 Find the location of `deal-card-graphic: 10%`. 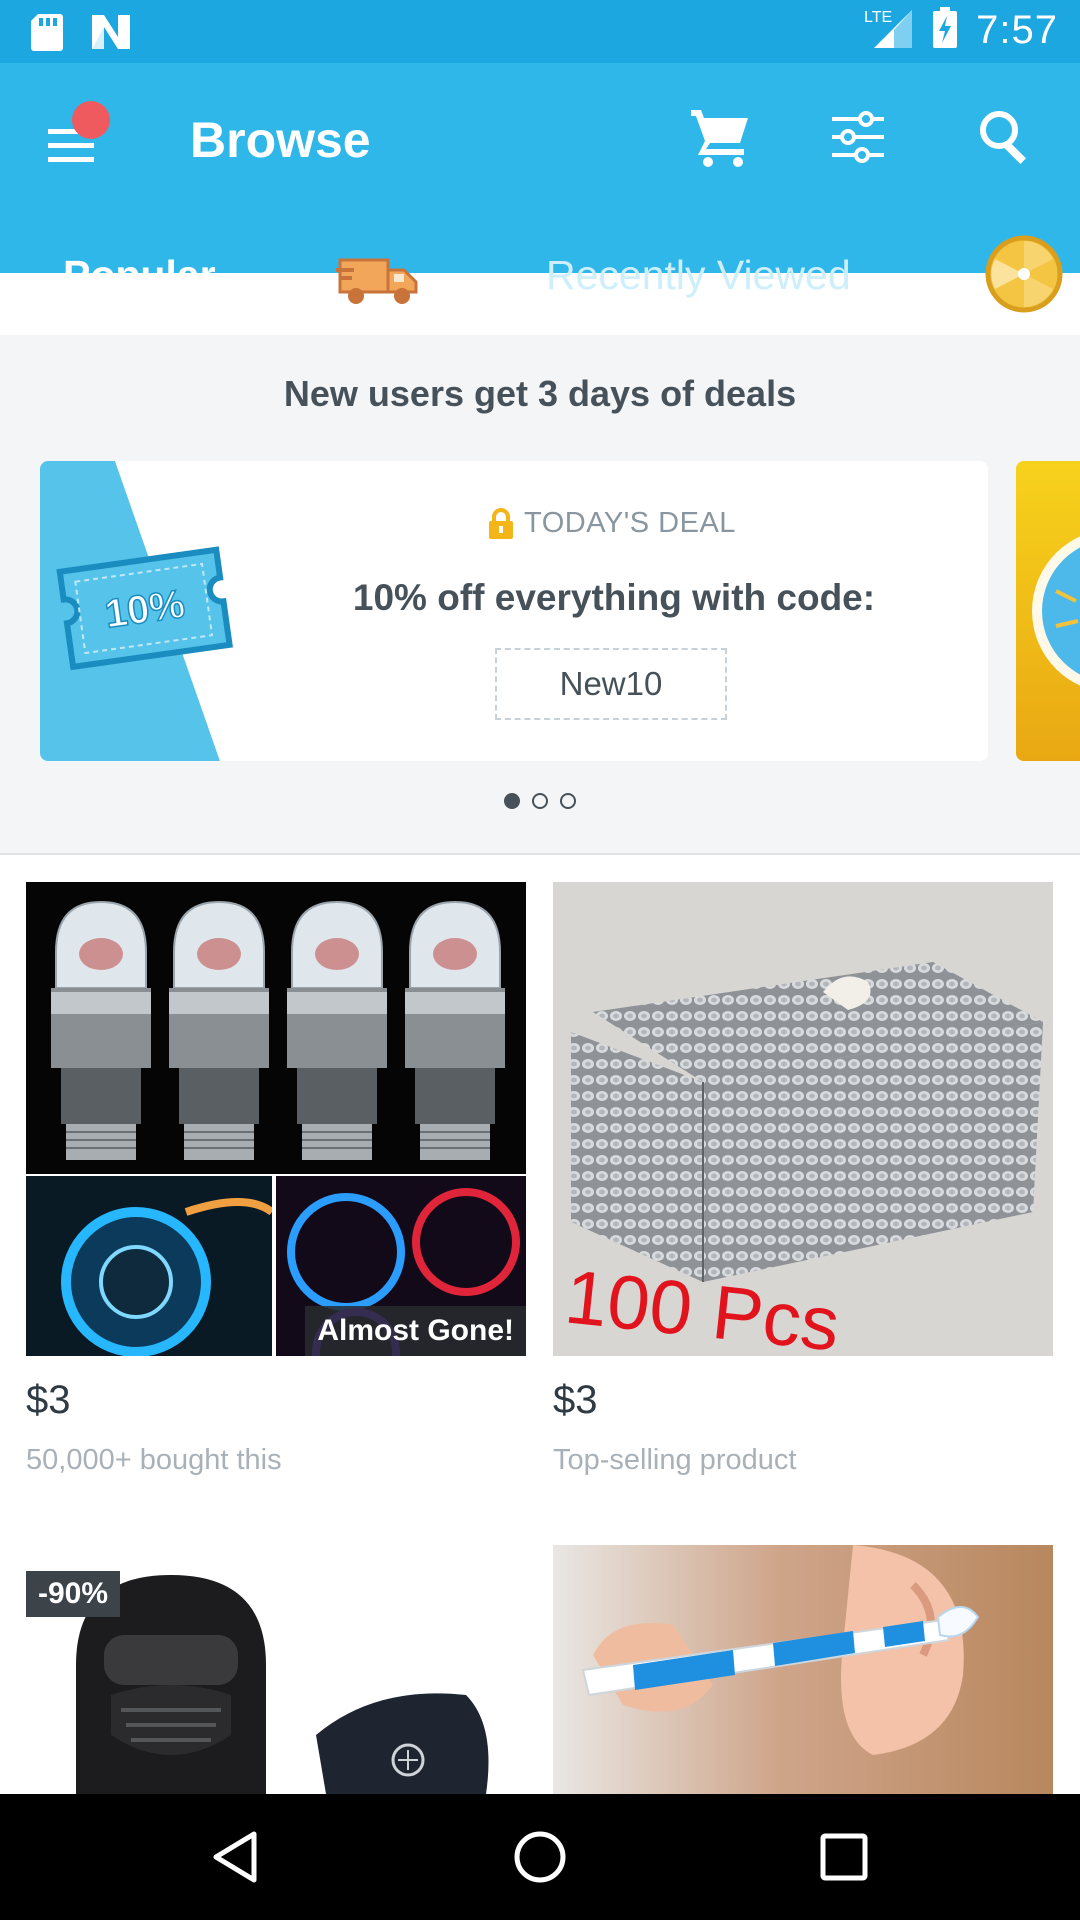

deal-card-graphic: 10% is located at coordinates (140, 611).